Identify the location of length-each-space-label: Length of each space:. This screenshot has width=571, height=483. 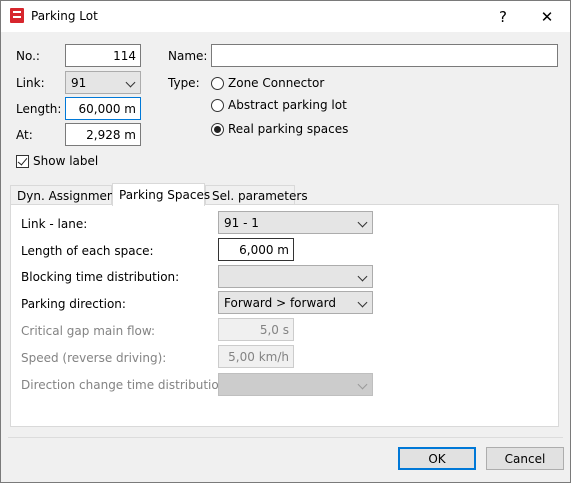
(87, 251).